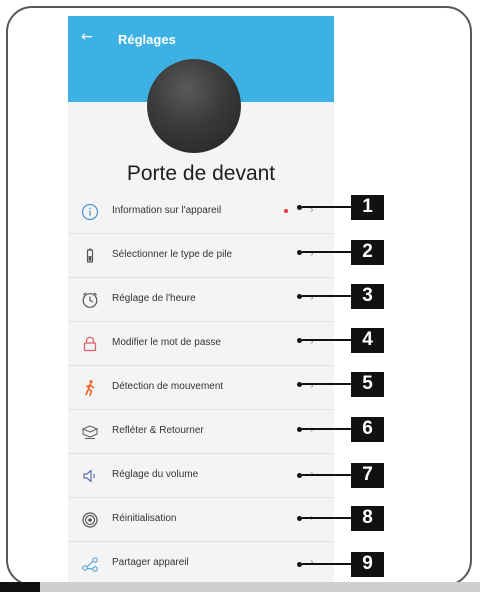 The height and width of the screenshot is (592, 480). I want to click on battery-icon, so click(90, 256).